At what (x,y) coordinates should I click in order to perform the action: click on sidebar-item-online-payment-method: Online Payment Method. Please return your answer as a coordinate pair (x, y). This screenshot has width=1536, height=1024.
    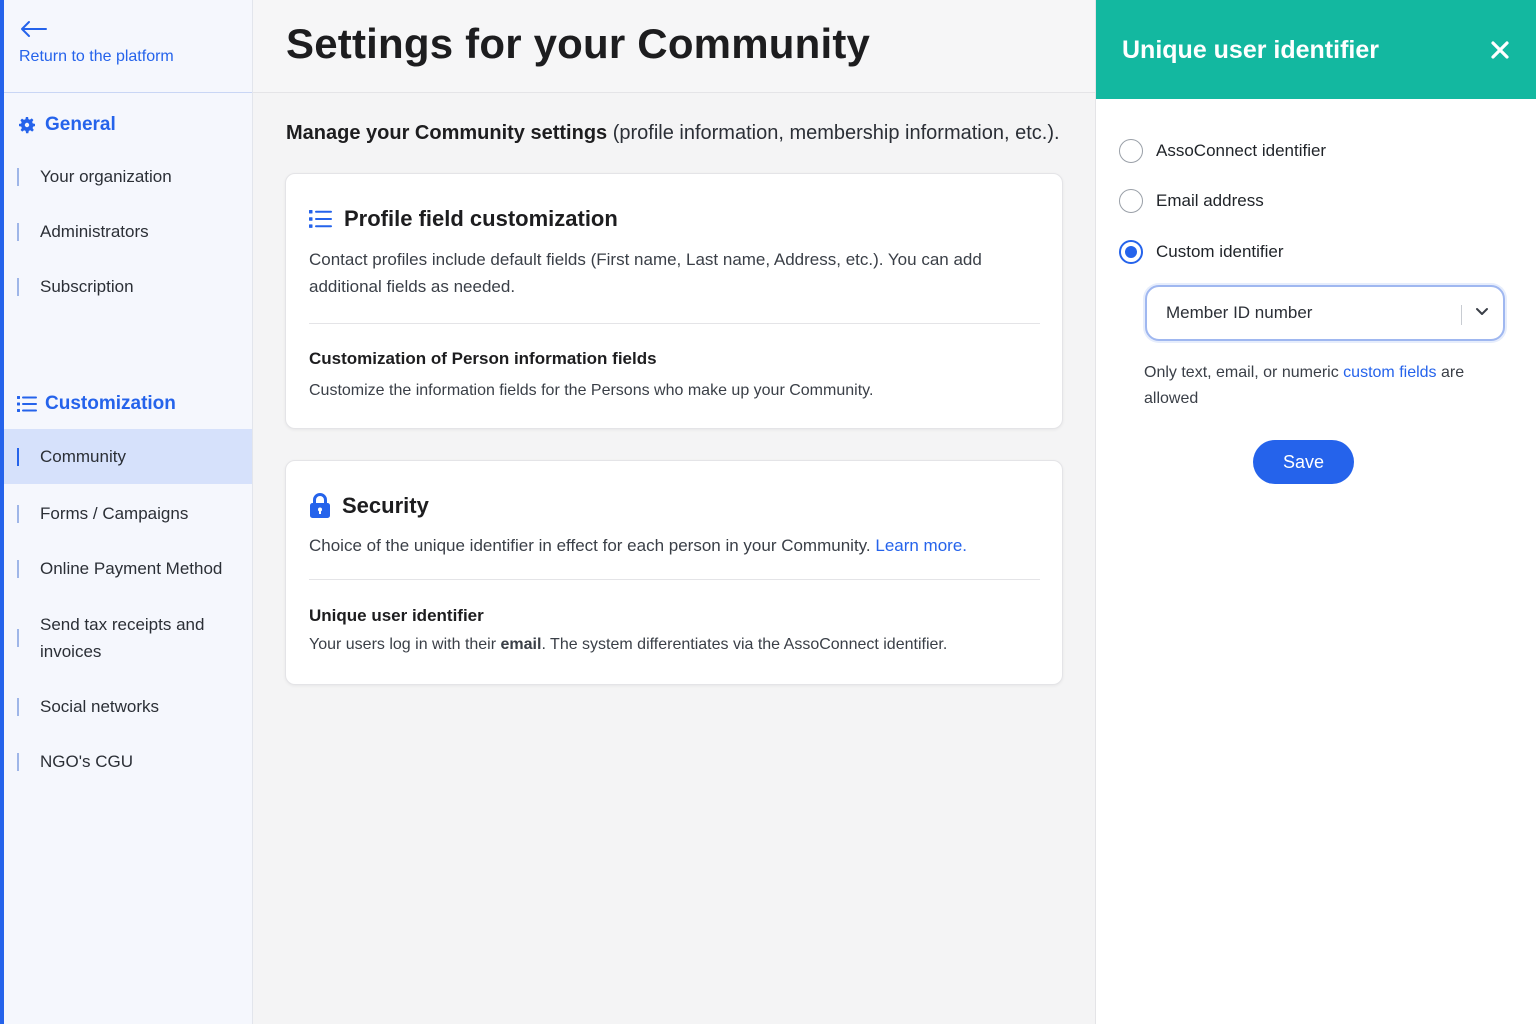
    Looking at the image, I should click on (128, 569).